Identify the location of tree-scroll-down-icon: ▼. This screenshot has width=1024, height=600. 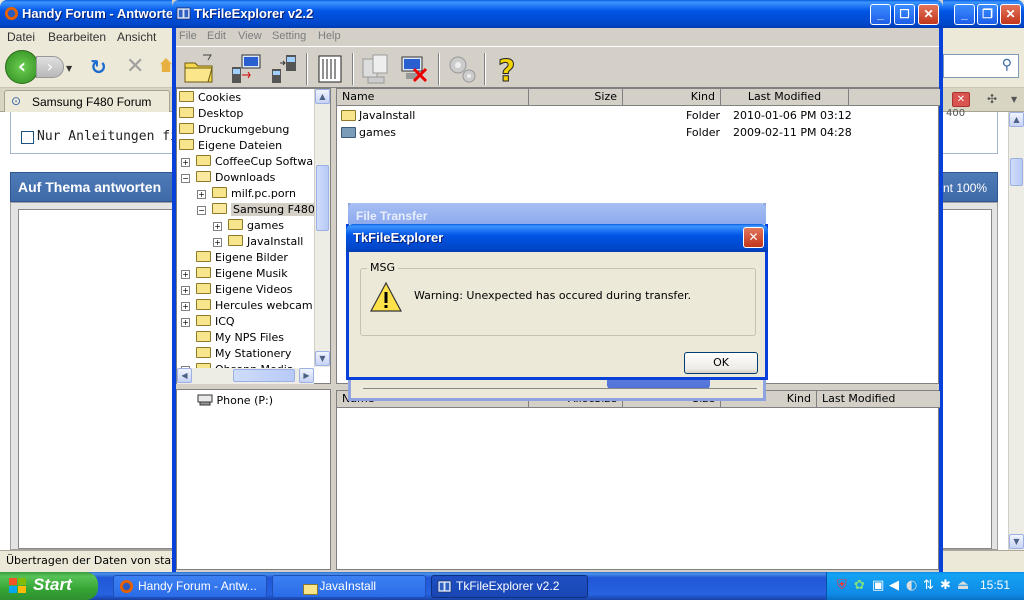
(322, 358).